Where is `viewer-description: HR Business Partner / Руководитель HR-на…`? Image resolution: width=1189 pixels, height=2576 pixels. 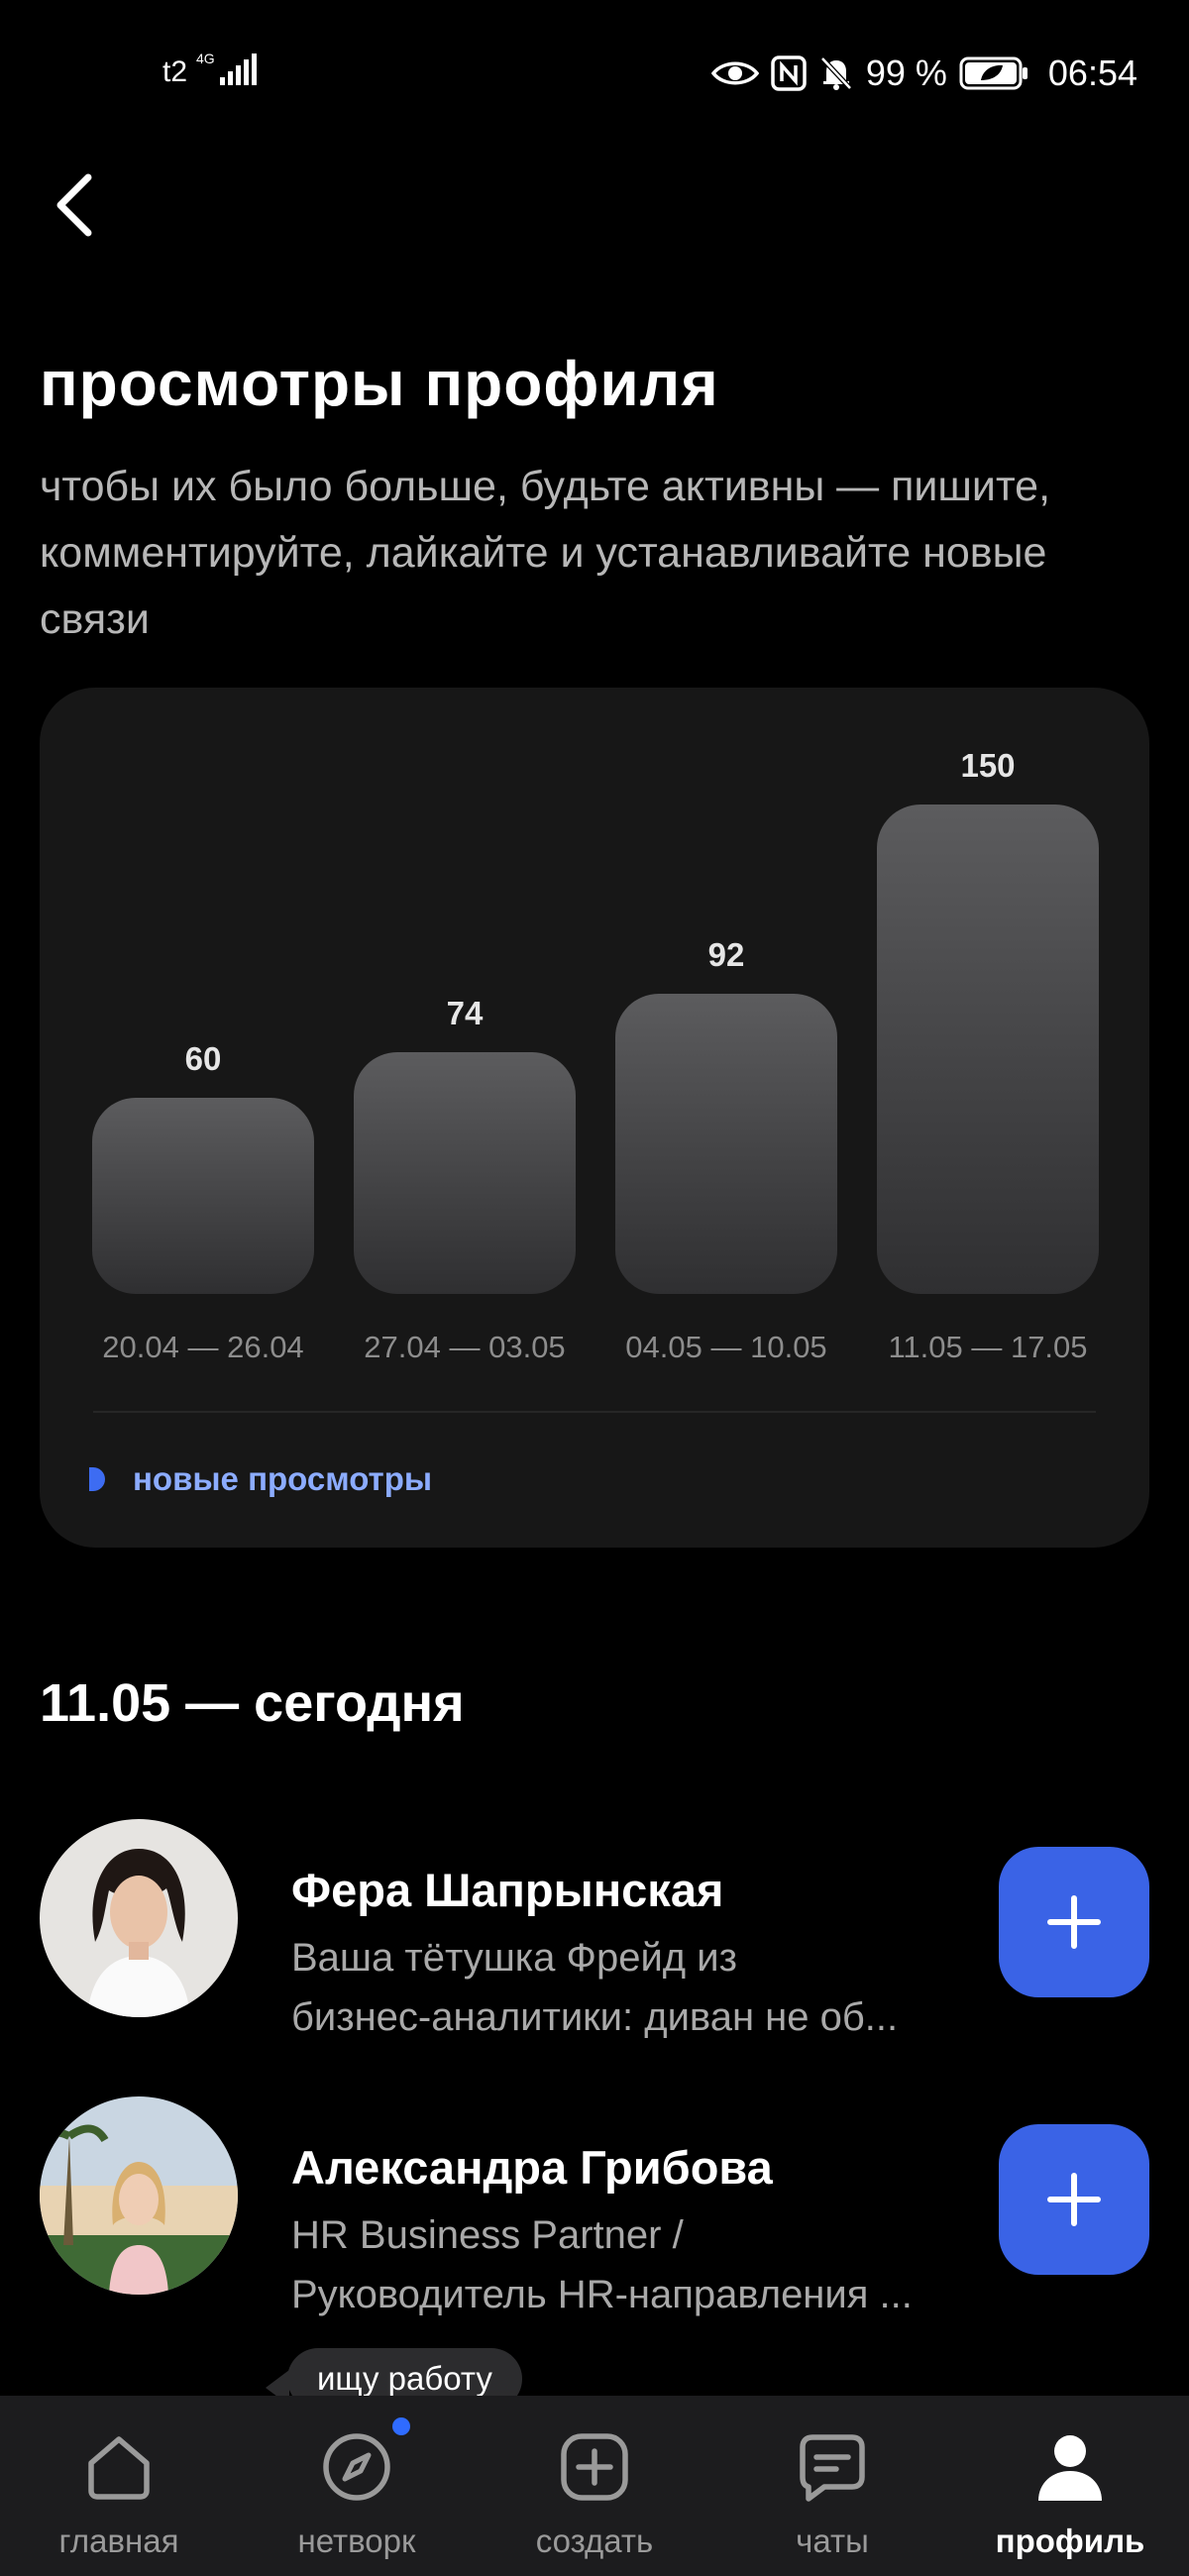 viewer-description: HR Business Partner / Руководитель HR-на… is located at coordinates (633, 2264).